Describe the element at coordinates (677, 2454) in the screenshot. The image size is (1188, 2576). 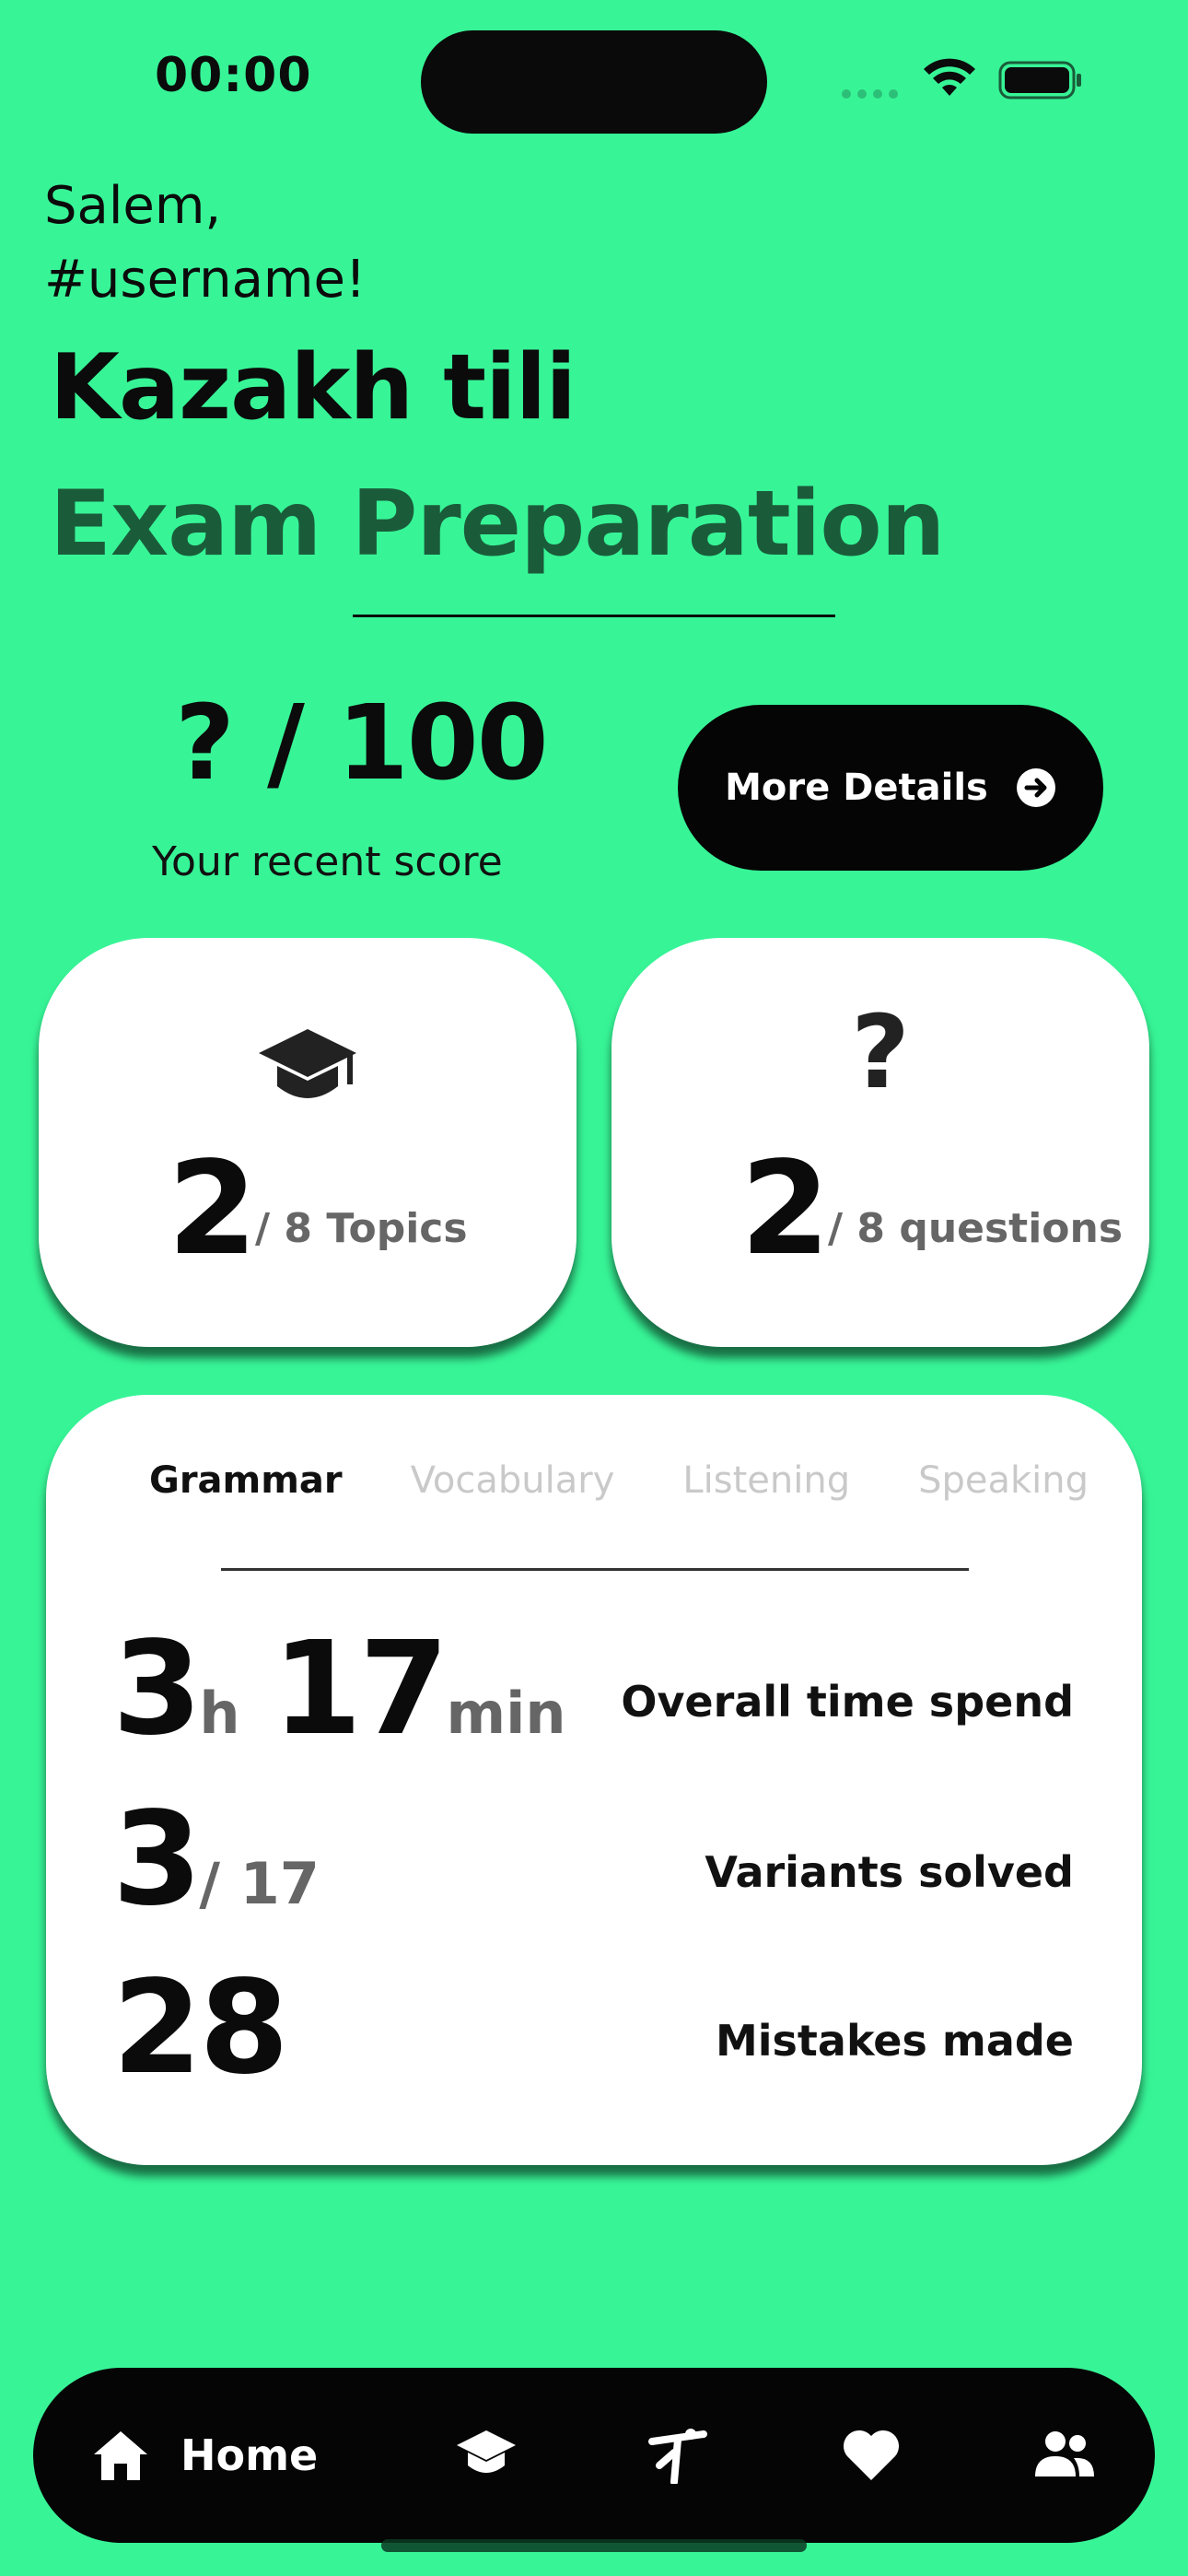
I see `figure-exercise-icon` at that location.